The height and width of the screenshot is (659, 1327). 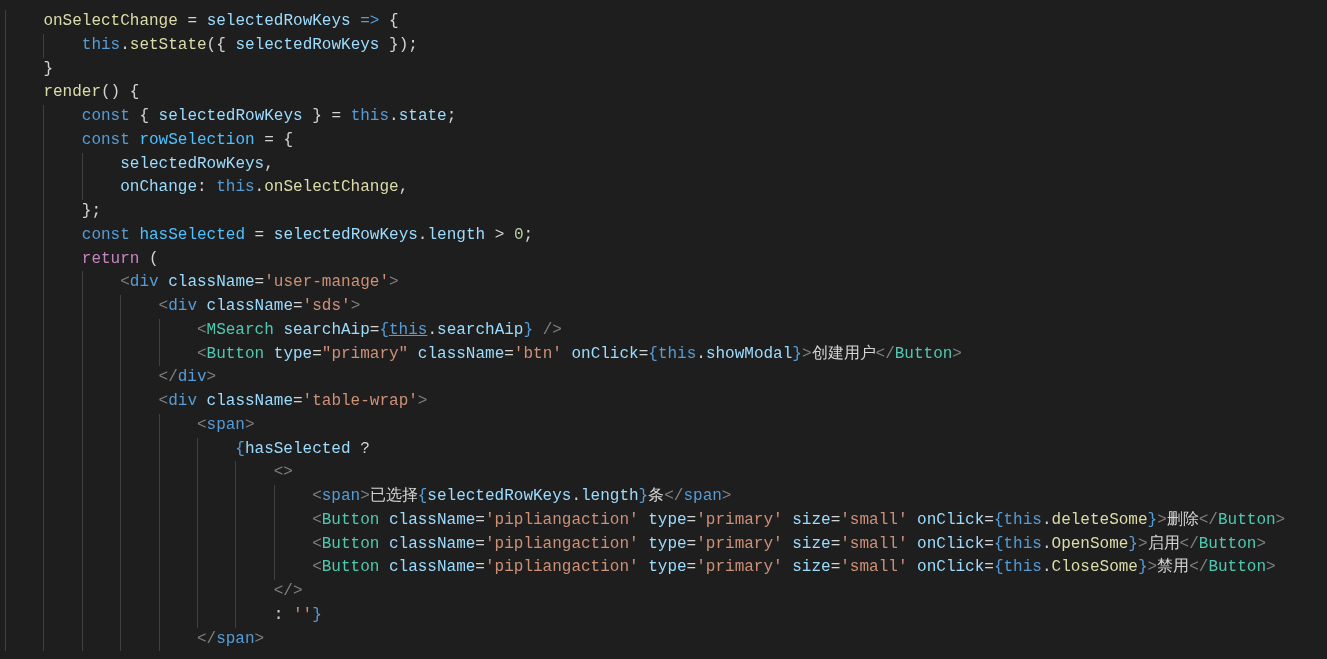 I want to click on code-line: : ''}, so click(x=297, y=615).